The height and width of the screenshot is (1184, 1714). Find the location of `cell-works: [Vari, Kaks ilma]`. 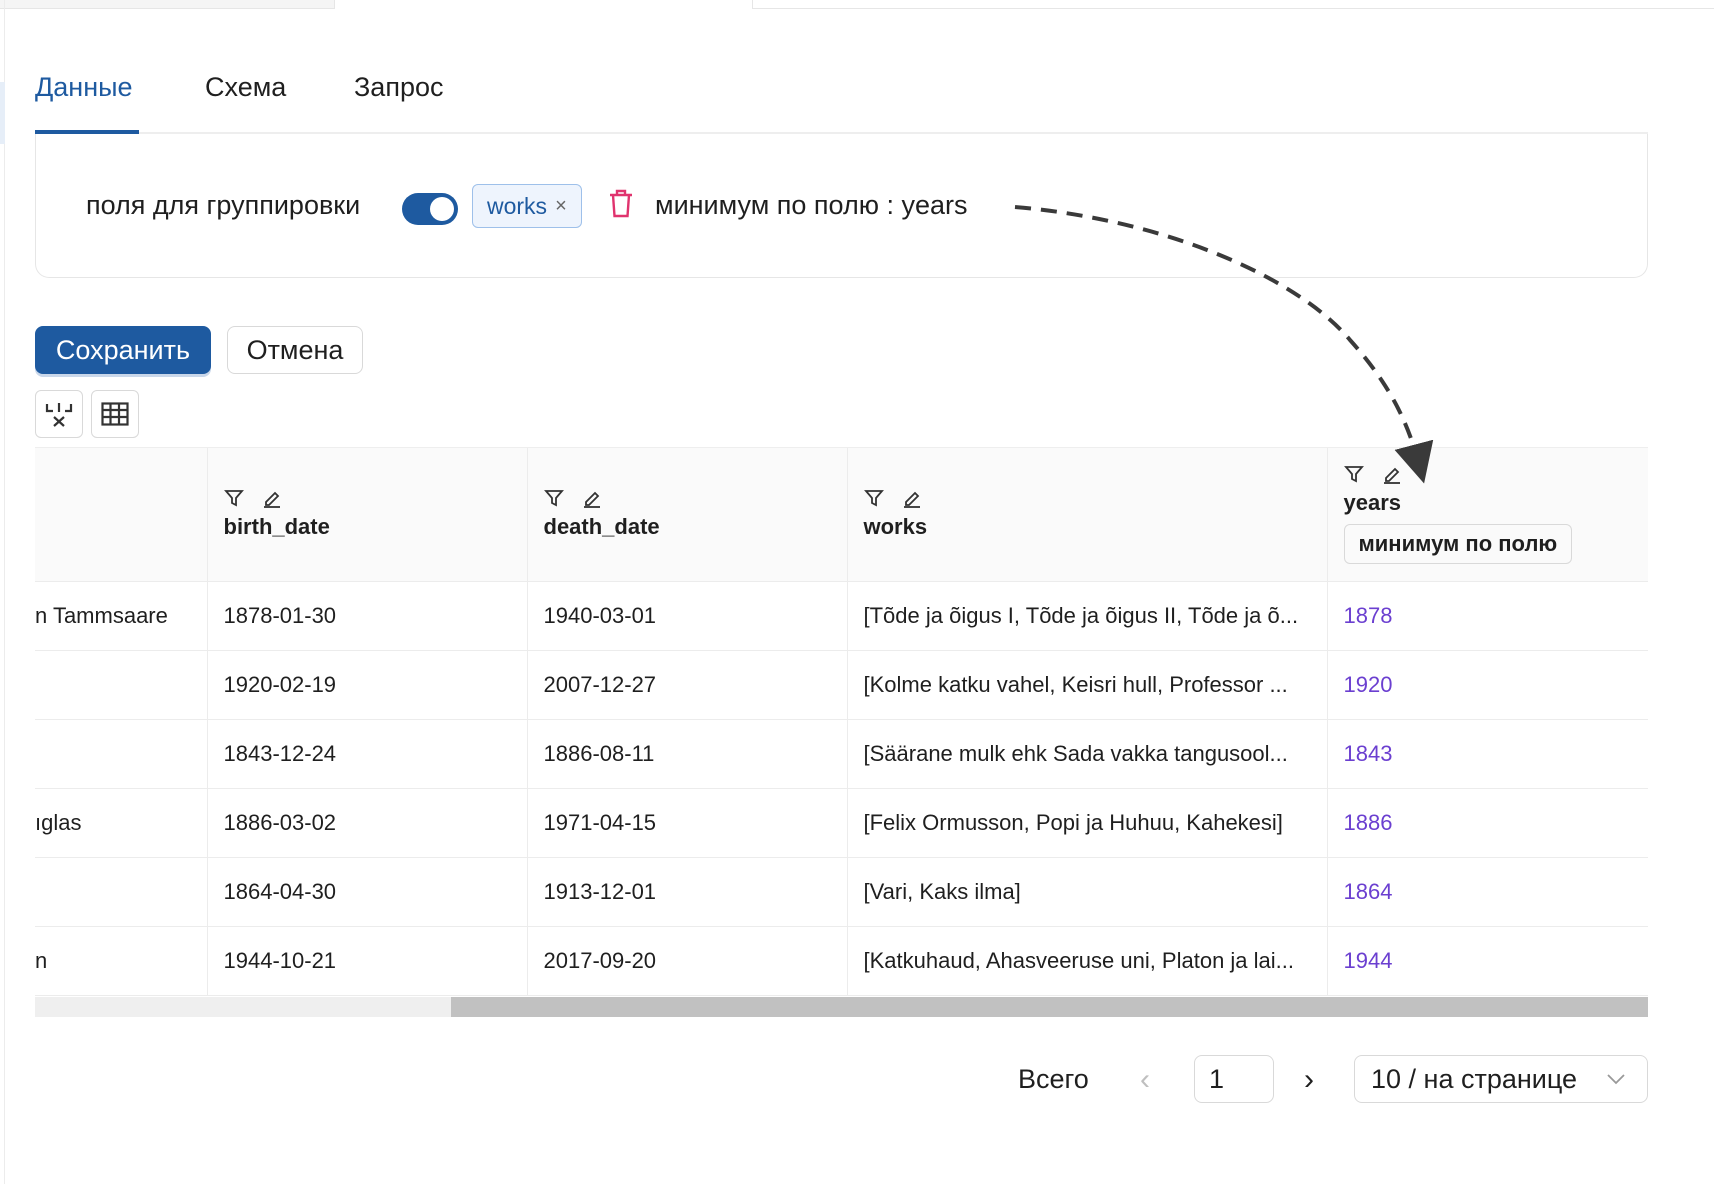

cell-works: [Vari, Kaks ilma] is located at coordinates (1087, 892).